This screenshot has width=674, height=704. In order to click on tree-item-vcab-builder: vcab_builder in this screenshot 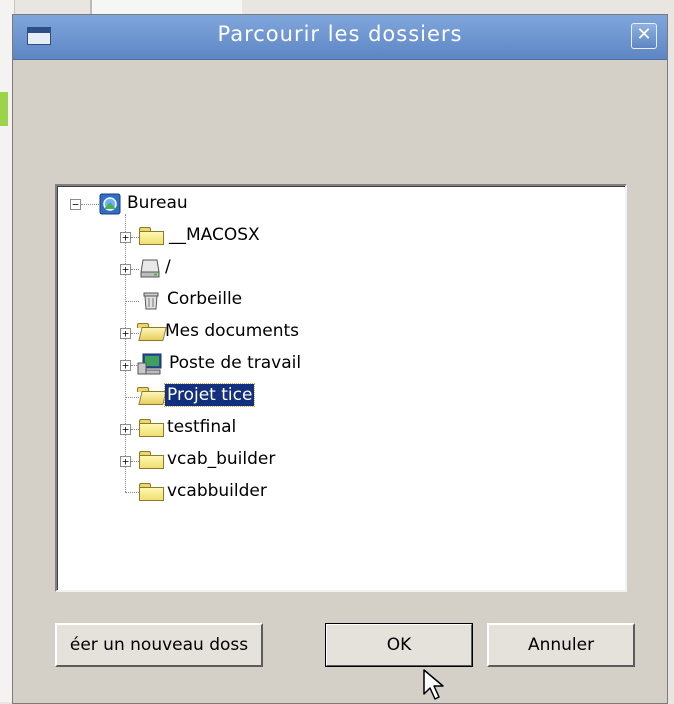, I will do `click(221, 459)`.